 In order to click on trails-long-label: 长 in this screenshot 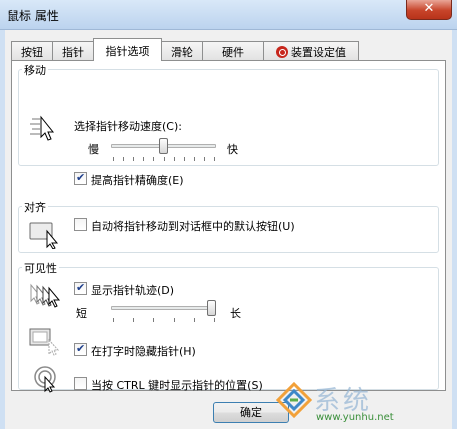, I will do `click(235, 313)`.